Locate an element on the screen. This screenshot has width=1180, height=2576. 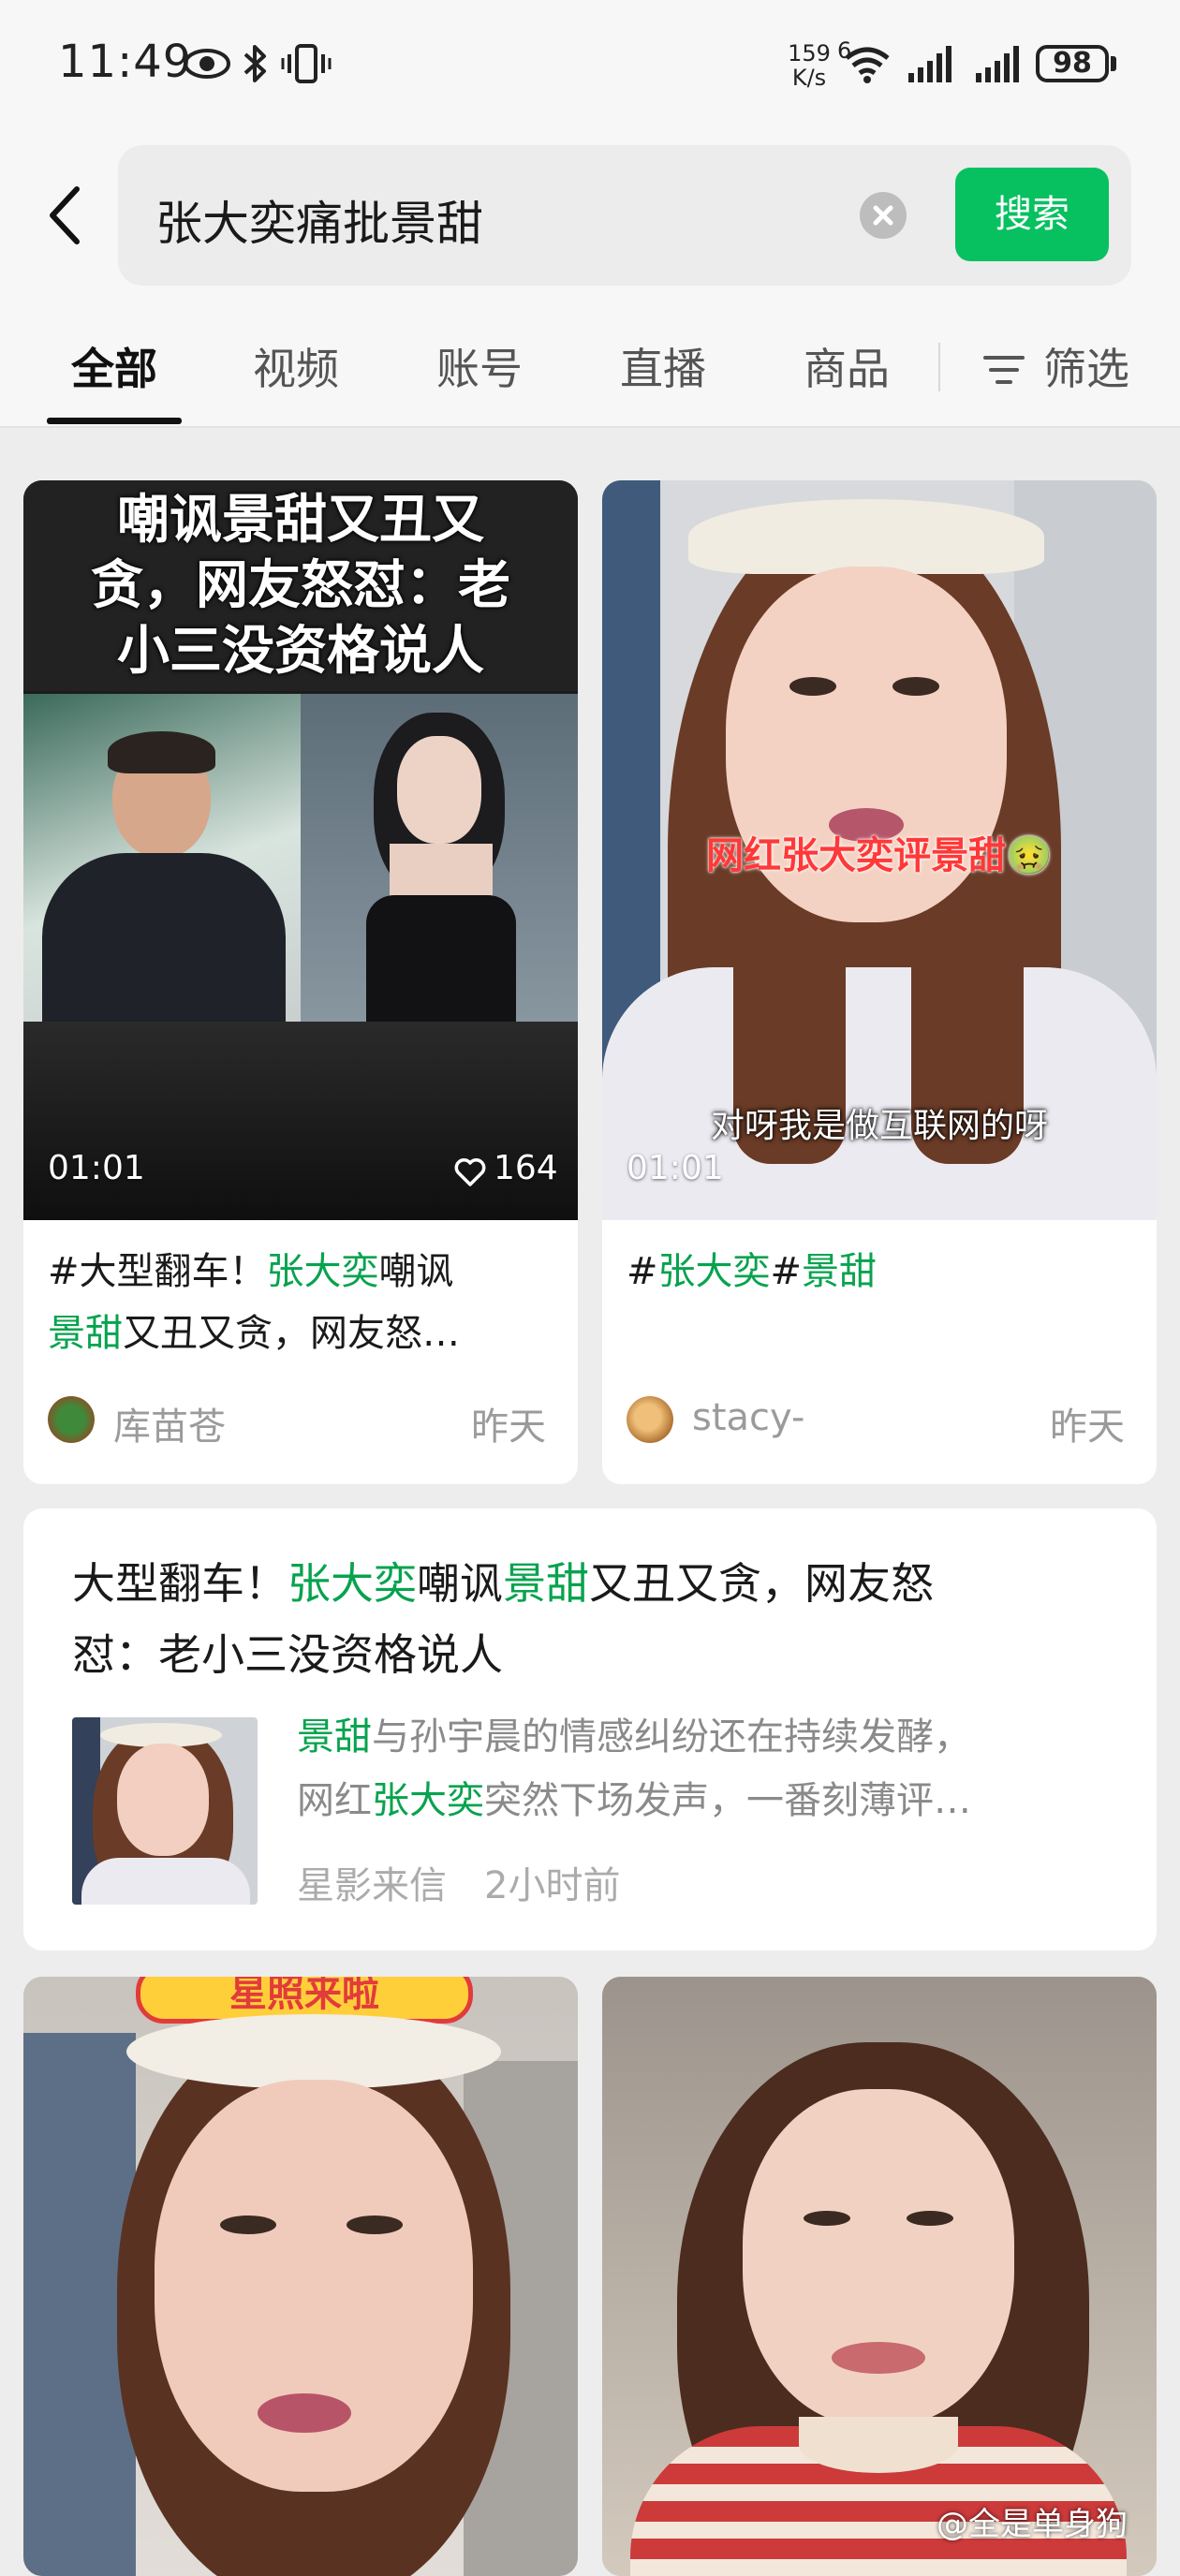
thumbnail-headline: 嘲讽景甜又丑又 贪，网友怒怼：老 小三没资格说人 is located at coordinates (301, 586).